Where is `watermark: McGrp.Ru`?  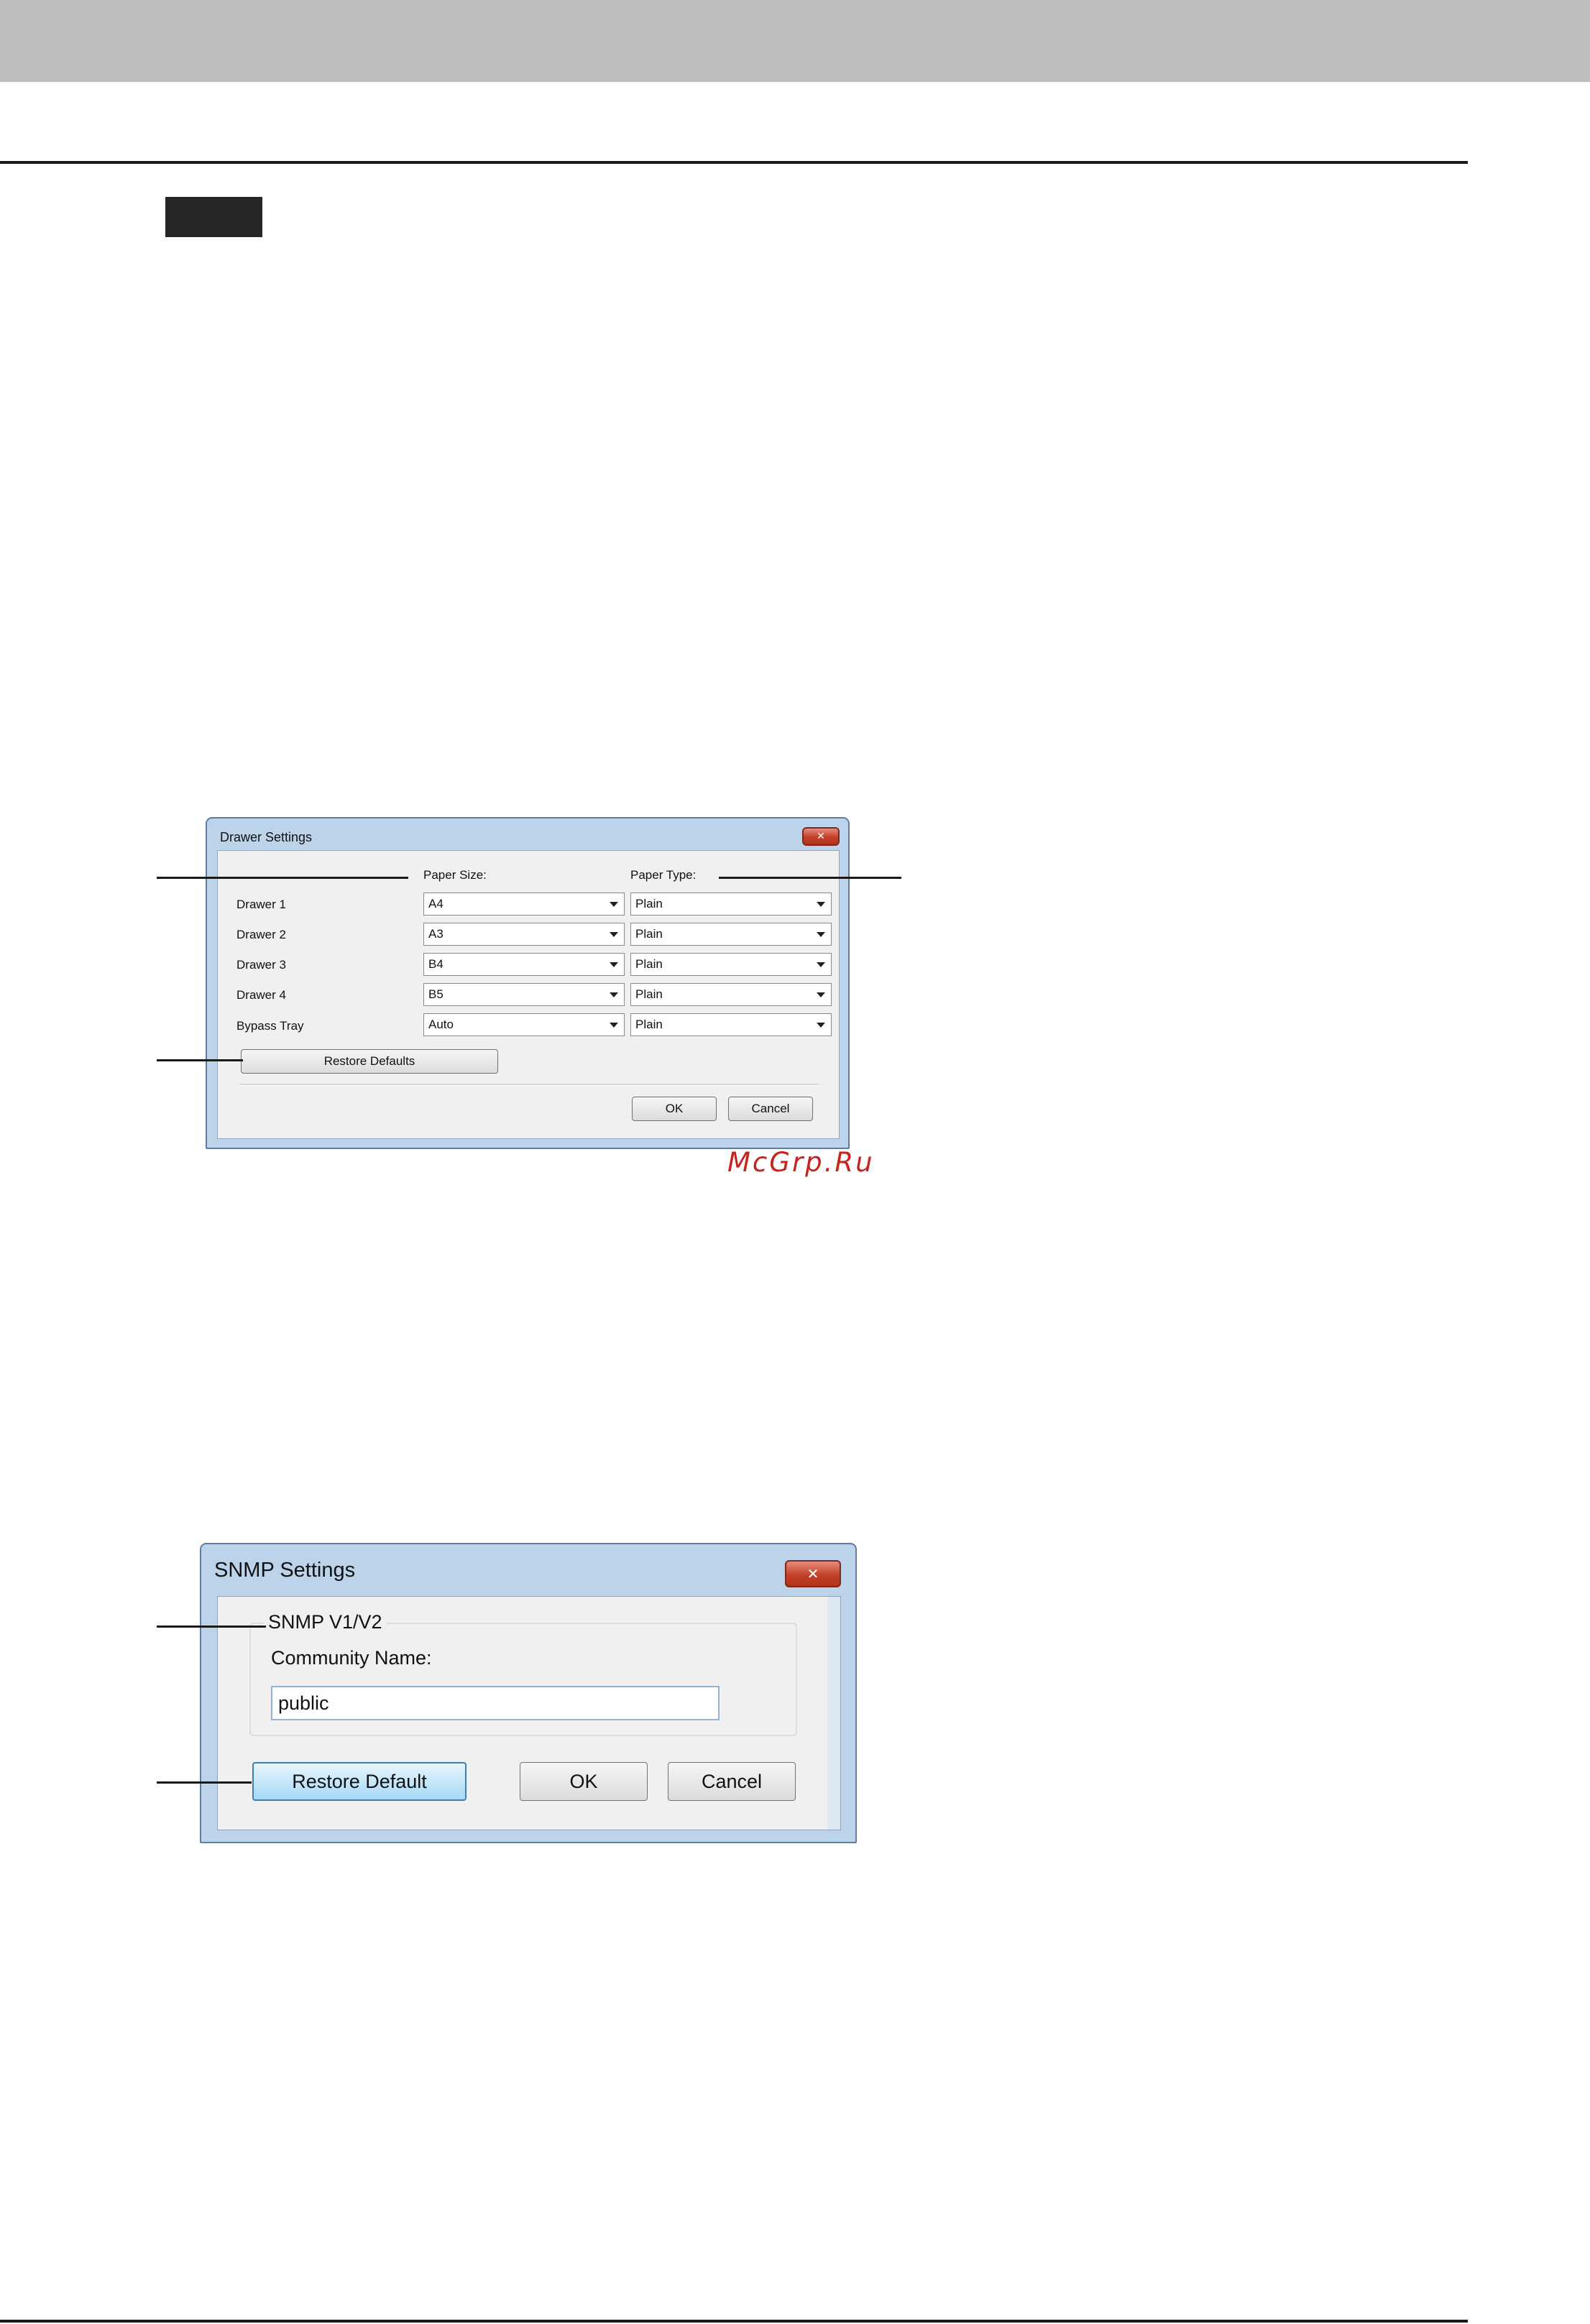 watermark: McGrp.Ru is located at coordinates (801, 1162).